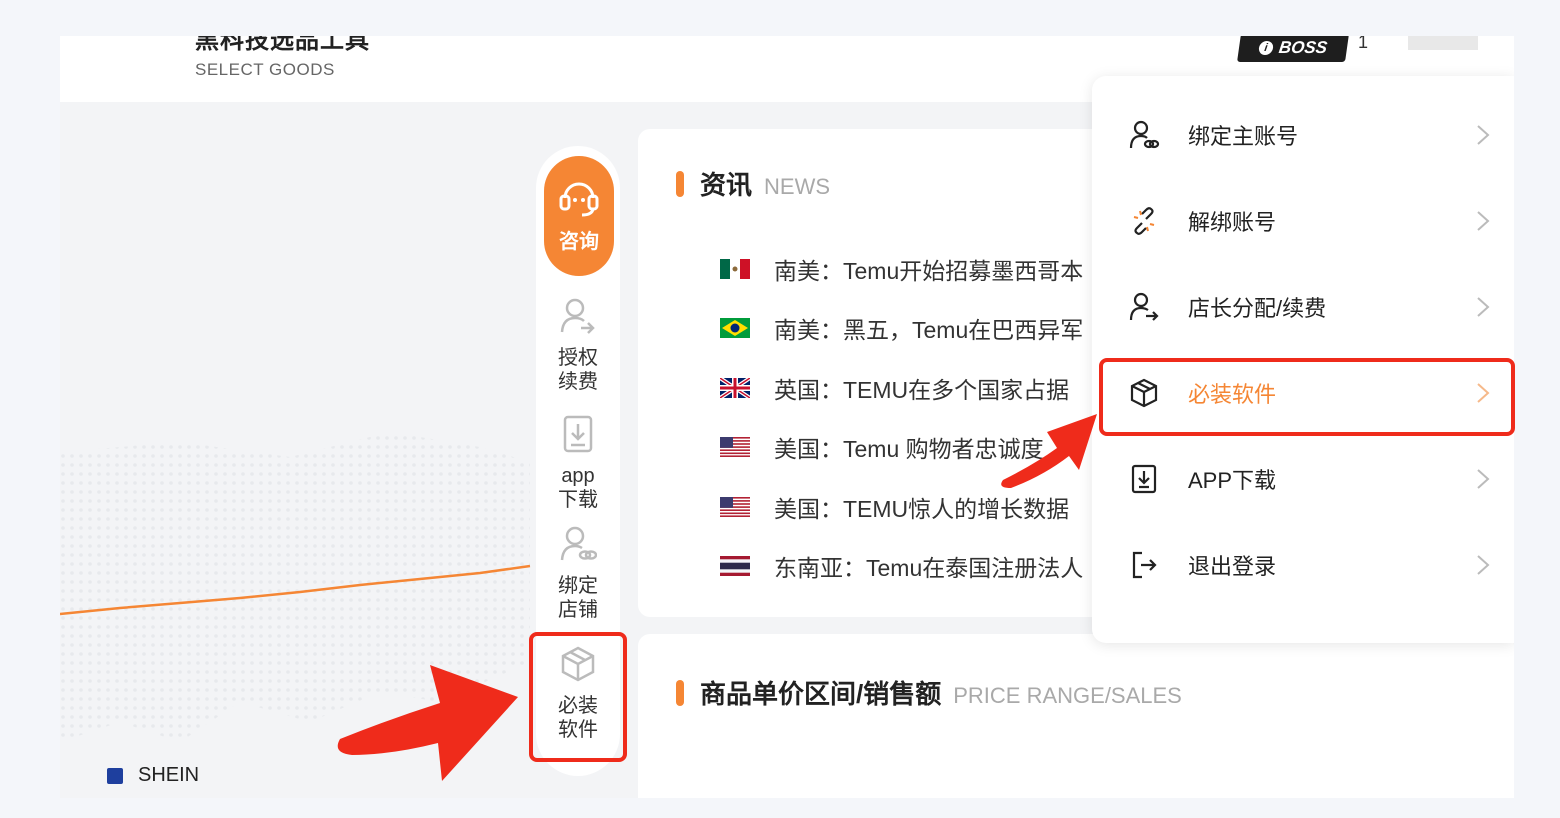  I want to click on sidebar-item-bind-store: 绑定 店铺, so click(578, 573).